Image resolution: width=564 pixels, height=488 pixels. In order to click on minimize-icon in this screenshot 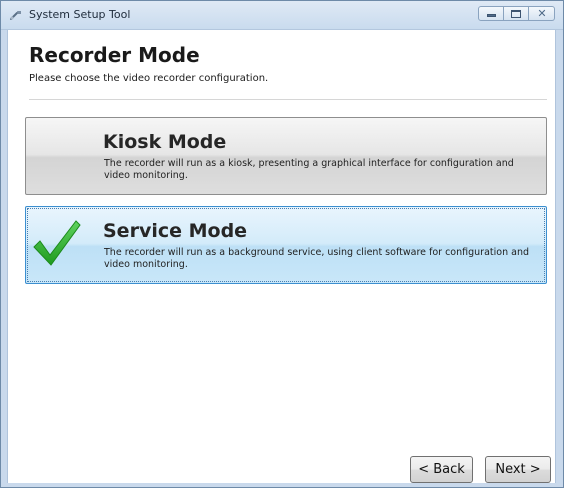, I will do `click(491, 15)`.